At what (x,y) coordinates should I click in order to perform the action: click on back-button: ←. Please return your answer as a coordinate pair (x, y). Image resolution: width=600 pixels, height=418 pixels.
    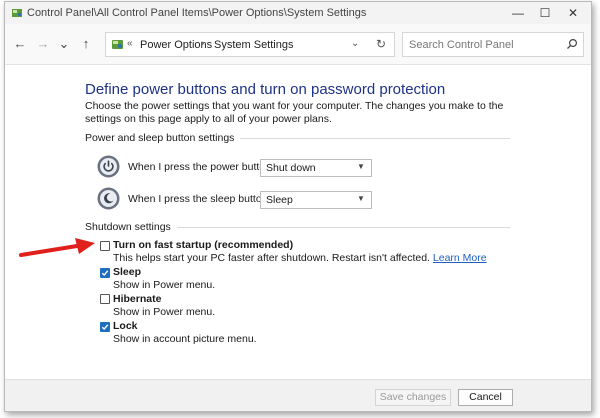
    Looking at the image, I should click on (20, 44).